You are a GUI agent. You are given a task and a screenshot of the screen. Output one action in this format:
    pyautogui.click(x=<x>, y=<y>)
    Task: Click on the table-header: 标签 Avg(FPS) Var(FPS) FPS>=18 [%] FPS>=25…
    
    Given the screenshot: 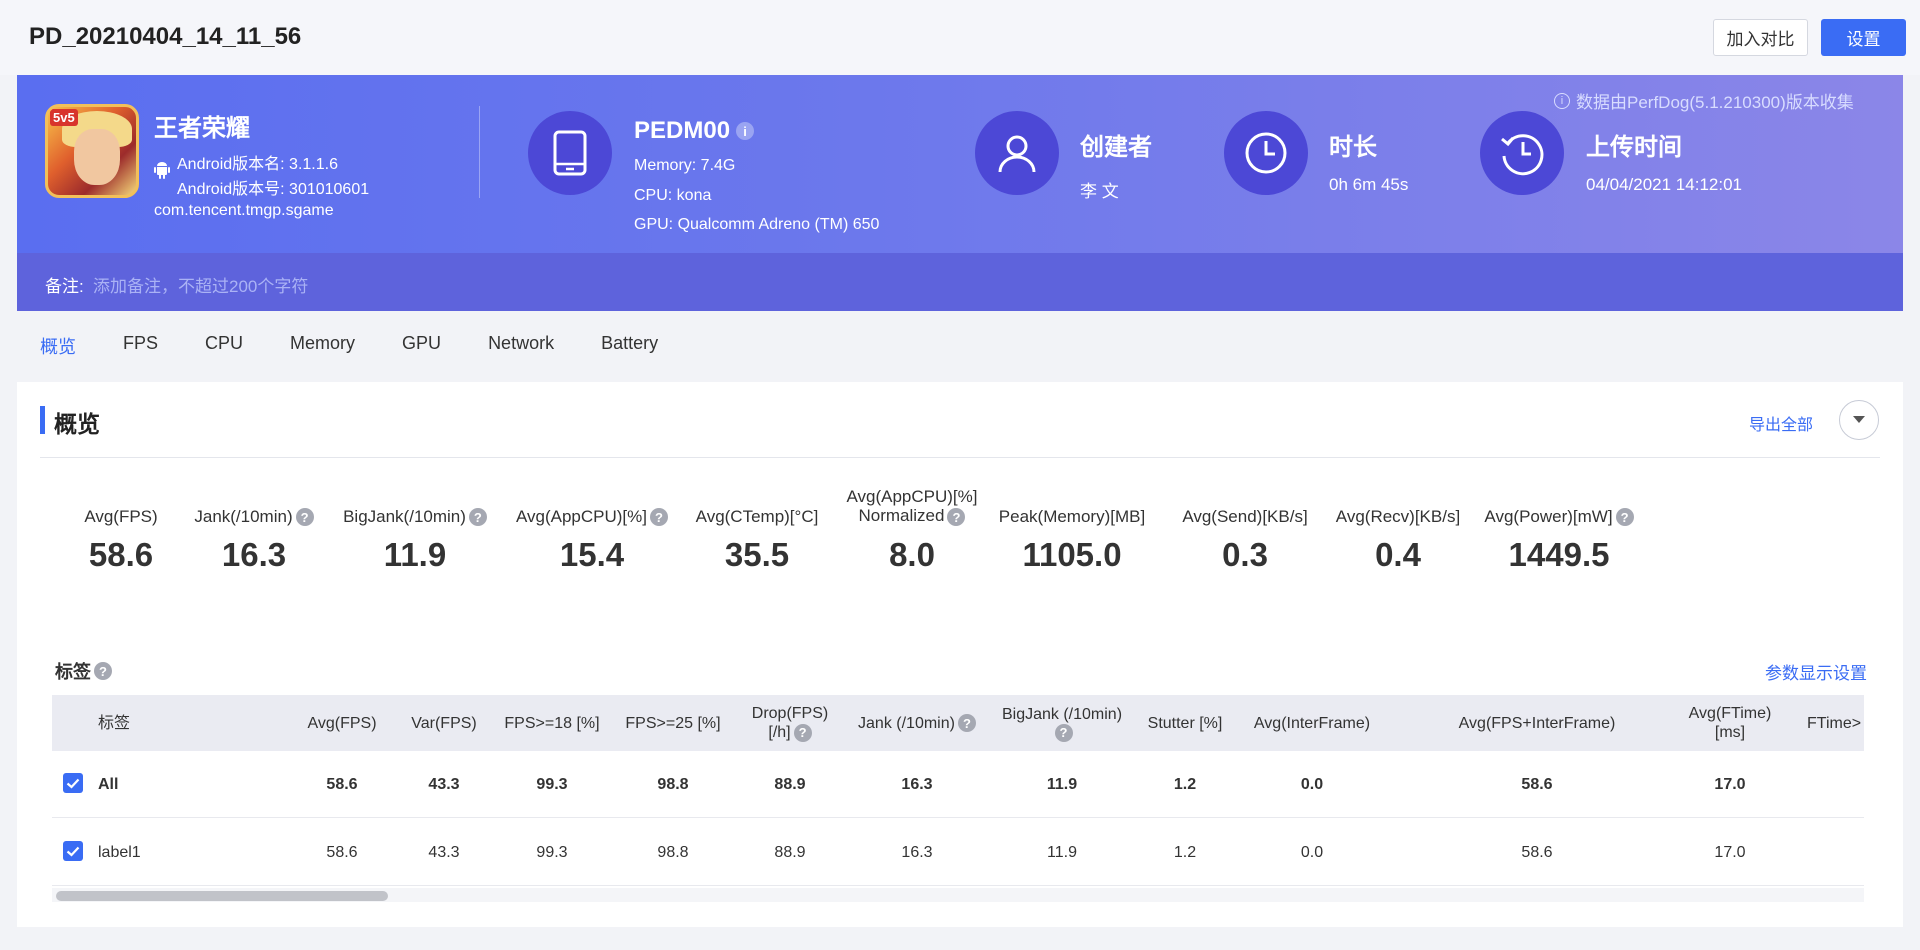 What is the action you would take?
    pyautogui.click(x=958, y=723)
    